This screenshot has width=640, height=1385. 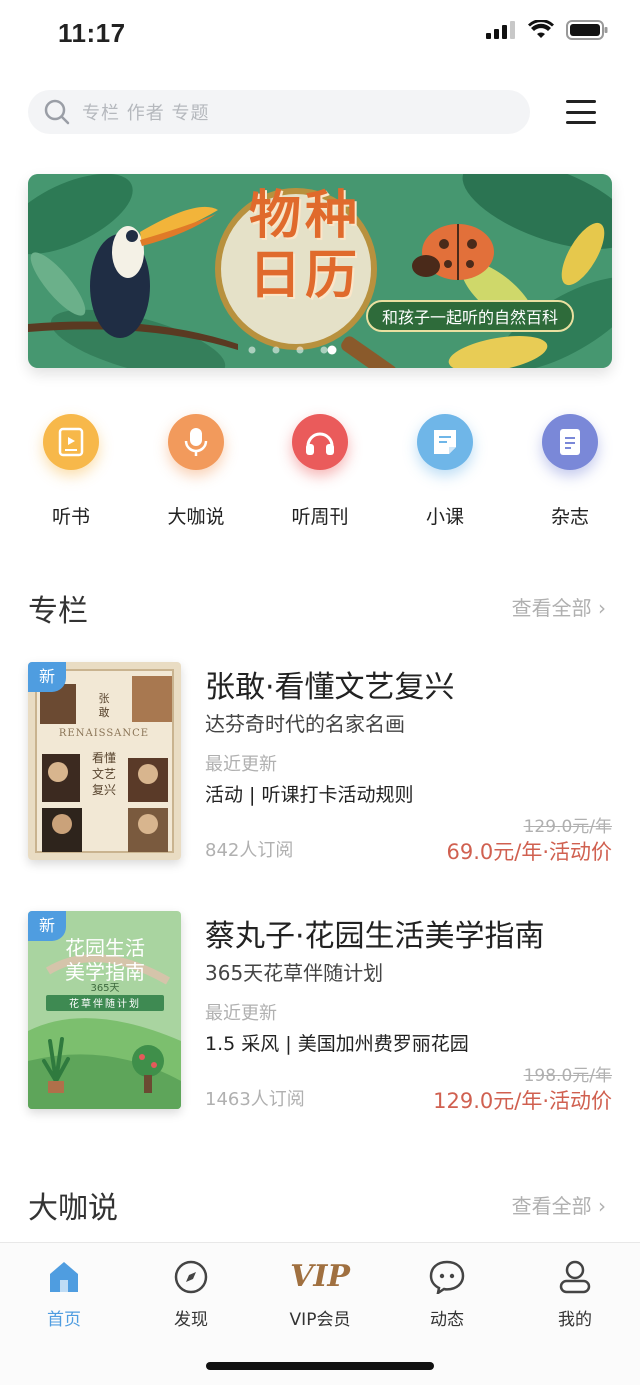 I want to click on book-icon, so click(x=71, y=442).